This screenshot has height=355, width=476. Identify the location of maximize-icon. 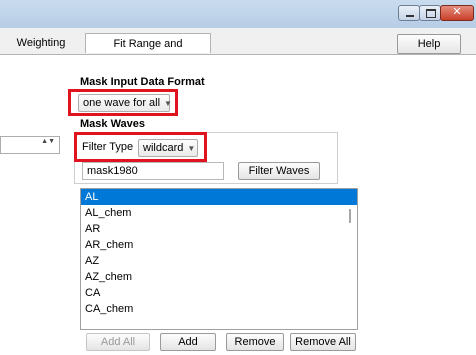
(431, 13).